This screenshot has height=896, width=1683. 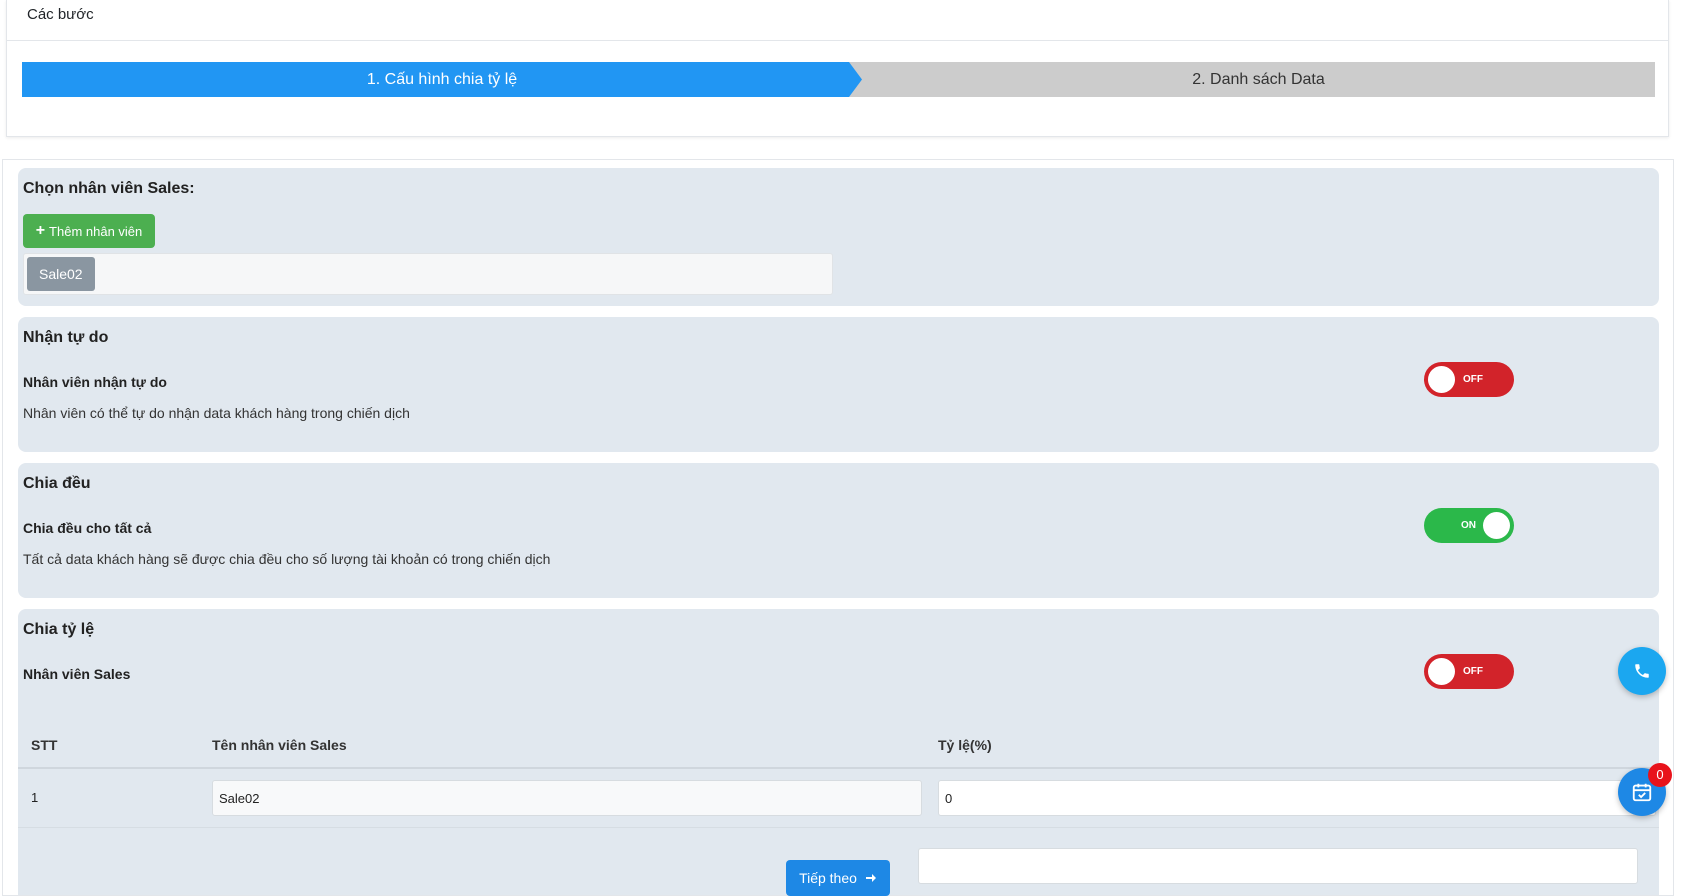 I want to click on free-receive-label: Nhân viên nhận tự do, so click(x=95, y=382).